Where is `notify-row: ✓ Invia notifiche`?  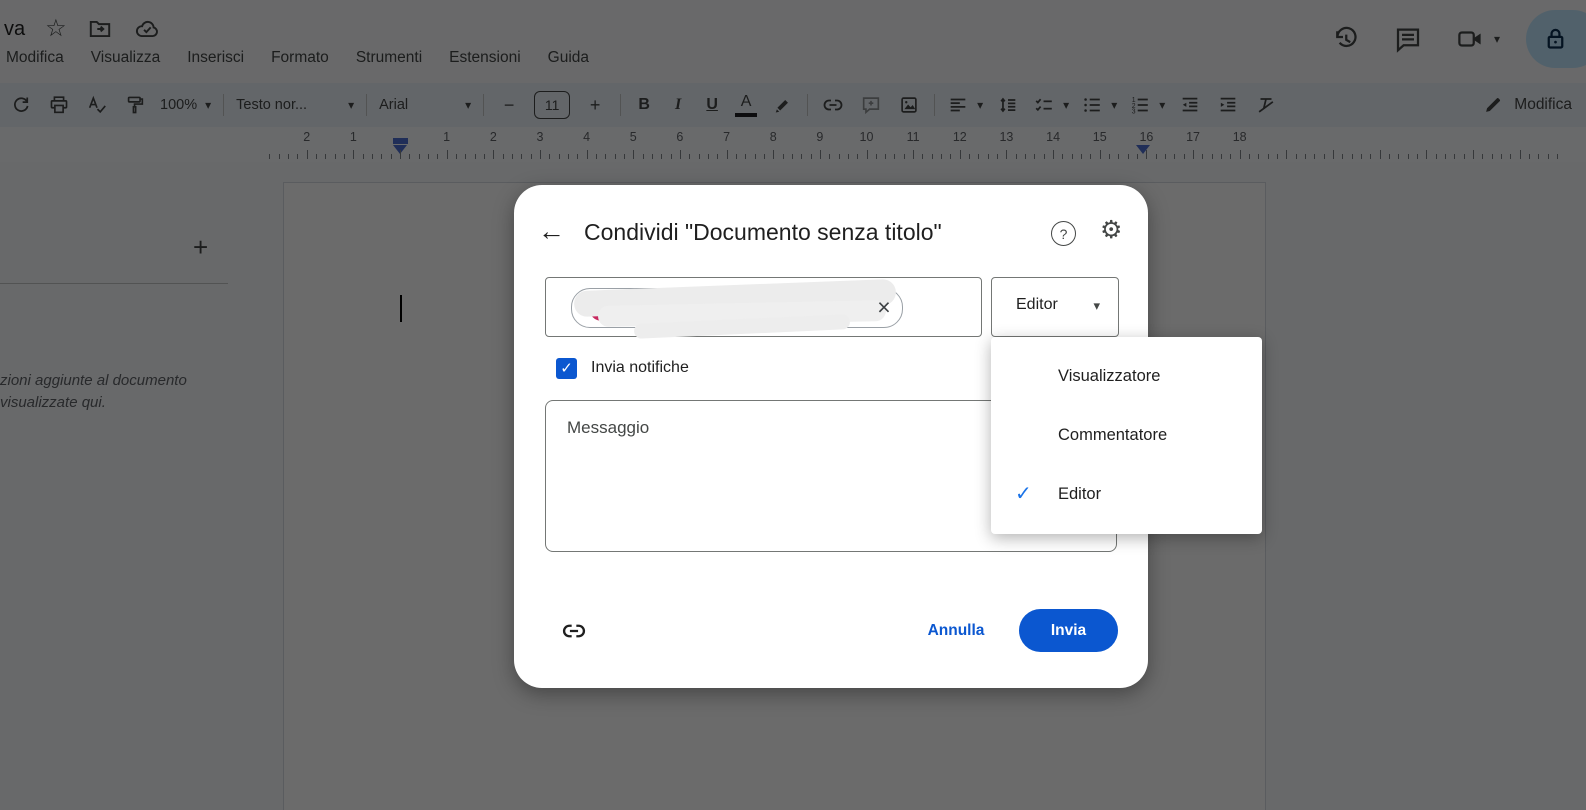
notify-row: ✓ Invia notifiche is located at coordinates (622, 368).